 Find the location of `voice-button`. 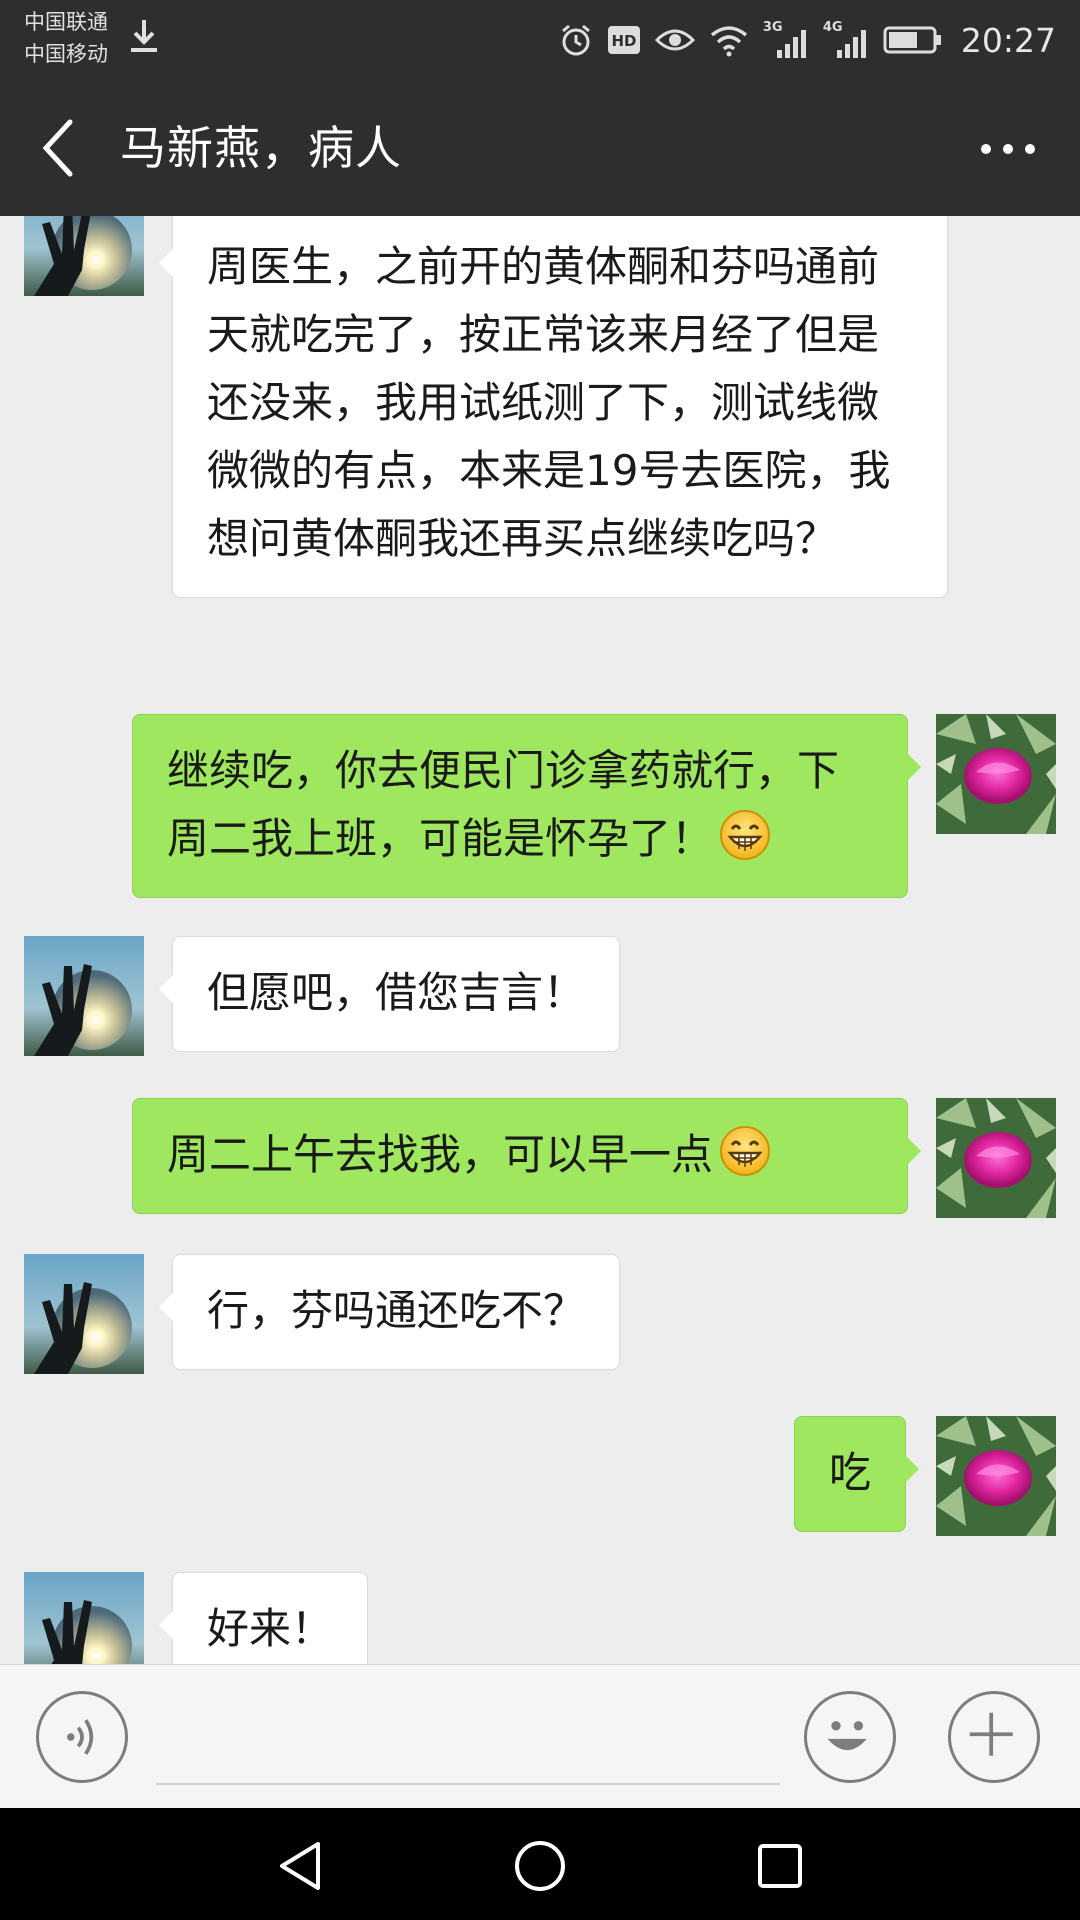

voice-button is located at coordinates (82, 1737).